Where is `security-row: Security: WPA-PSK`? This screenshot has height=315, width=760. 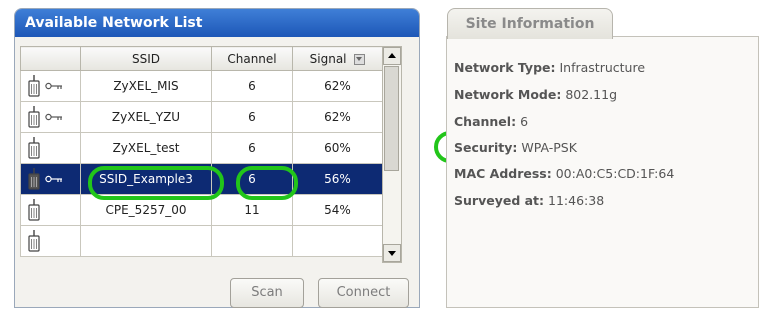
security-row: Security: WPA-PSK is located at coordinates (515, 147).